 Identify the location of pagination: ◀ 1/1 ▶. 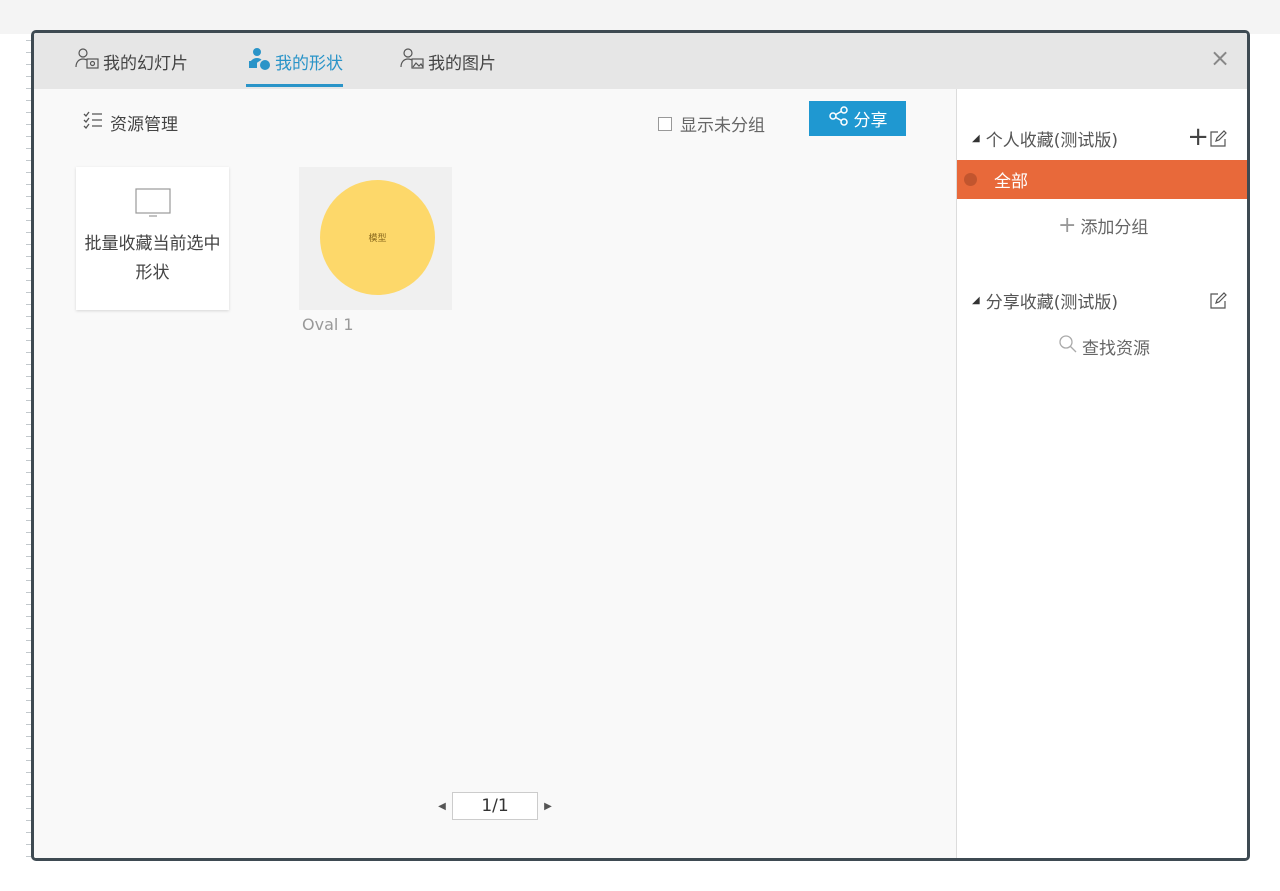
(495, 806).